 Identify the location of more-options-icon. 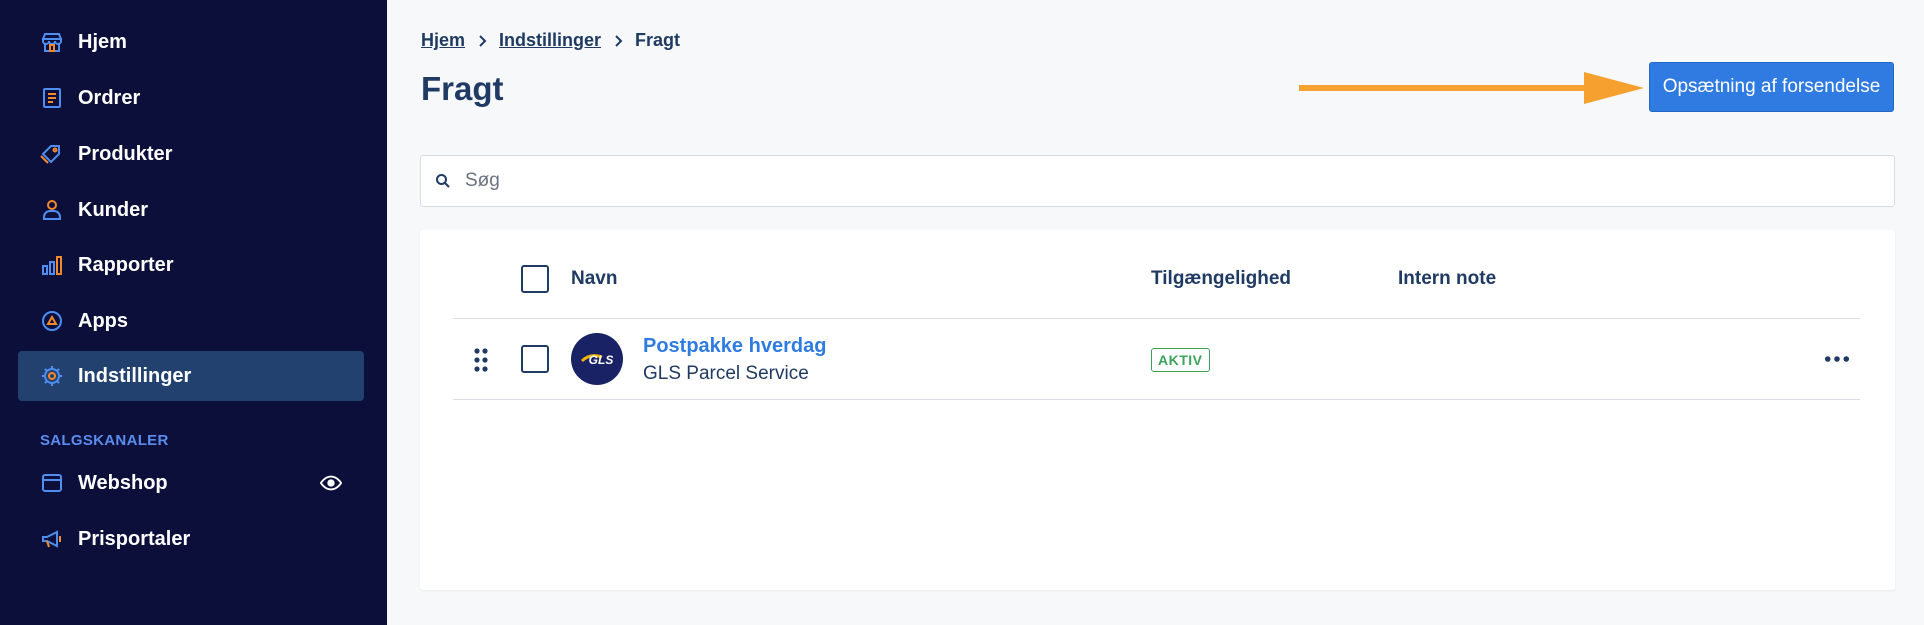
(1837, 359).